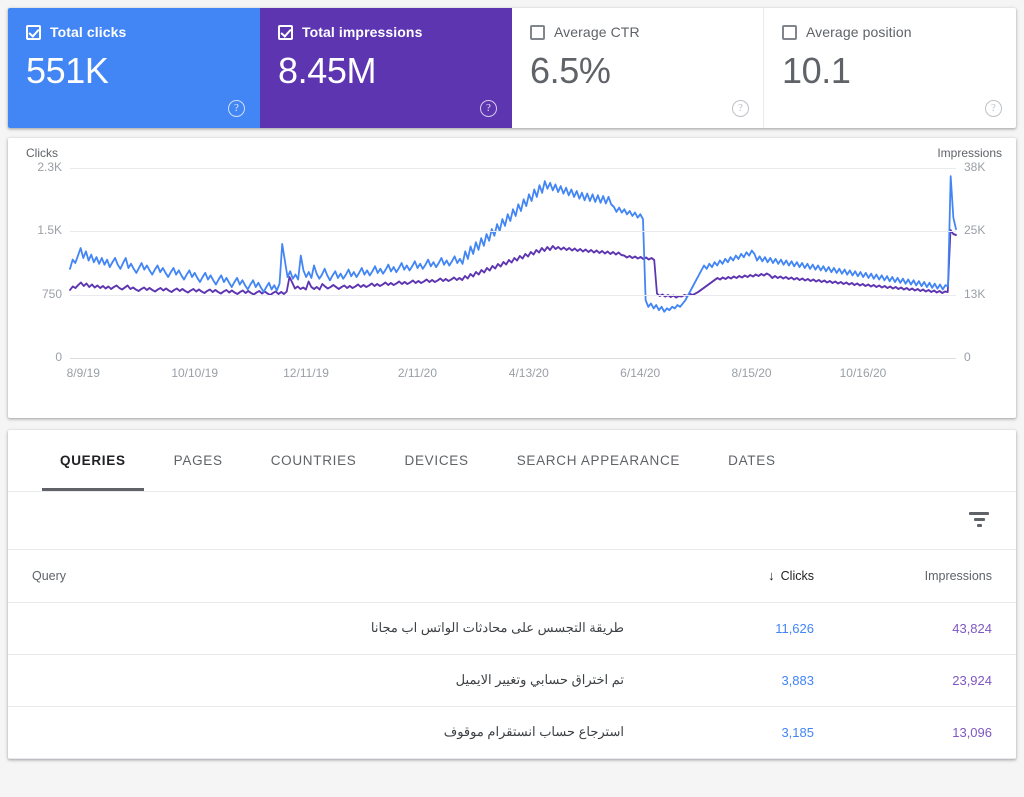 This screenshot has width=1024, height=797. Describe the element at coordinates (51, 293) in the screenshot. I see `y-axis-tick-left: 750` at that location.